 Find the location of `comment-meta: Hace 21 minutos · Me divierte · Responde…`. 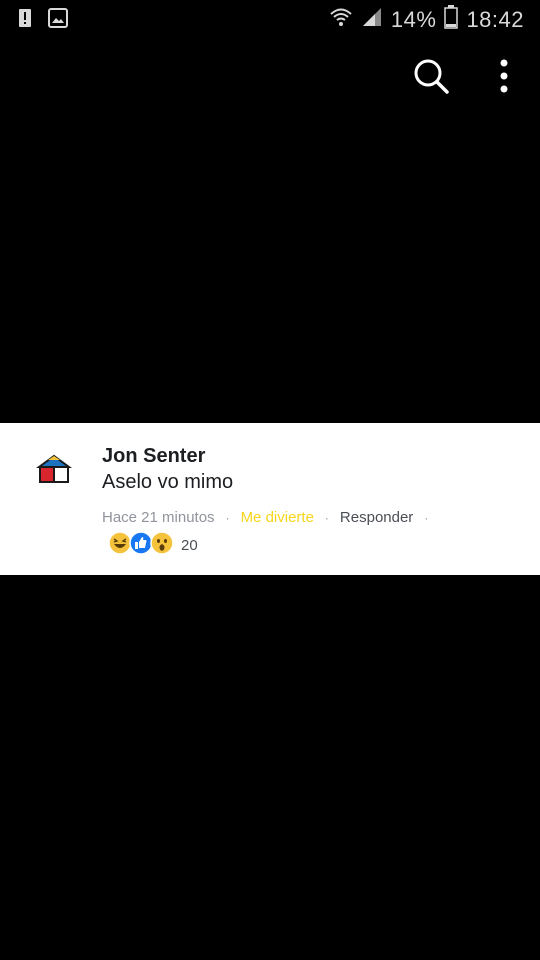

comment-meta: Hace 21 minutos · Me divierte · Responde… is located at coordinates (270, 517).